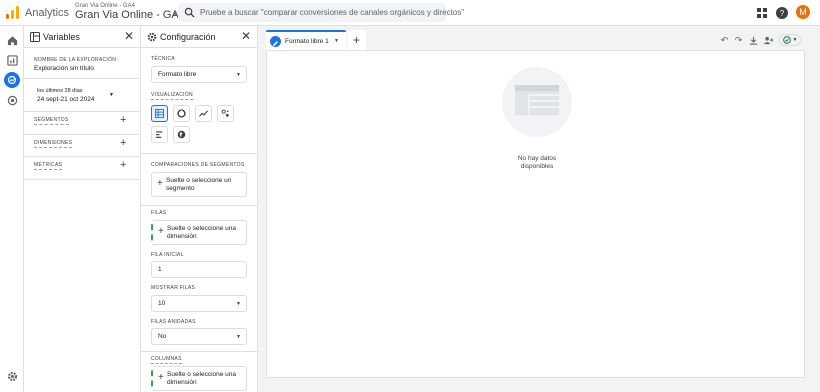 The height and width of the screenshot is (392, 820). What do you see at coordinates (12, 209) in the screenshot?
I see `left-nav` at bounding box center [12, 209].